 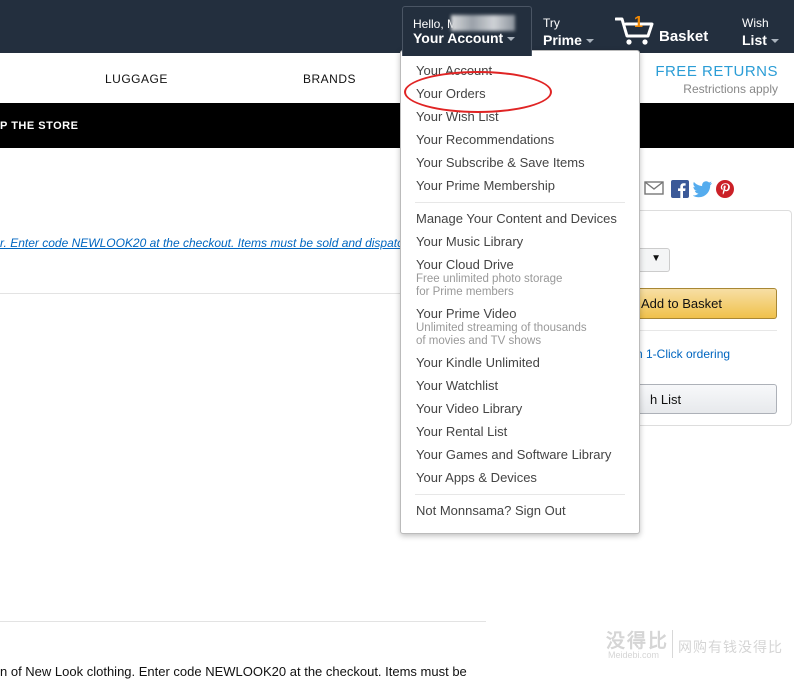 I want to click on menu-video-library: Your Video Library, so click(x=469, y=408).